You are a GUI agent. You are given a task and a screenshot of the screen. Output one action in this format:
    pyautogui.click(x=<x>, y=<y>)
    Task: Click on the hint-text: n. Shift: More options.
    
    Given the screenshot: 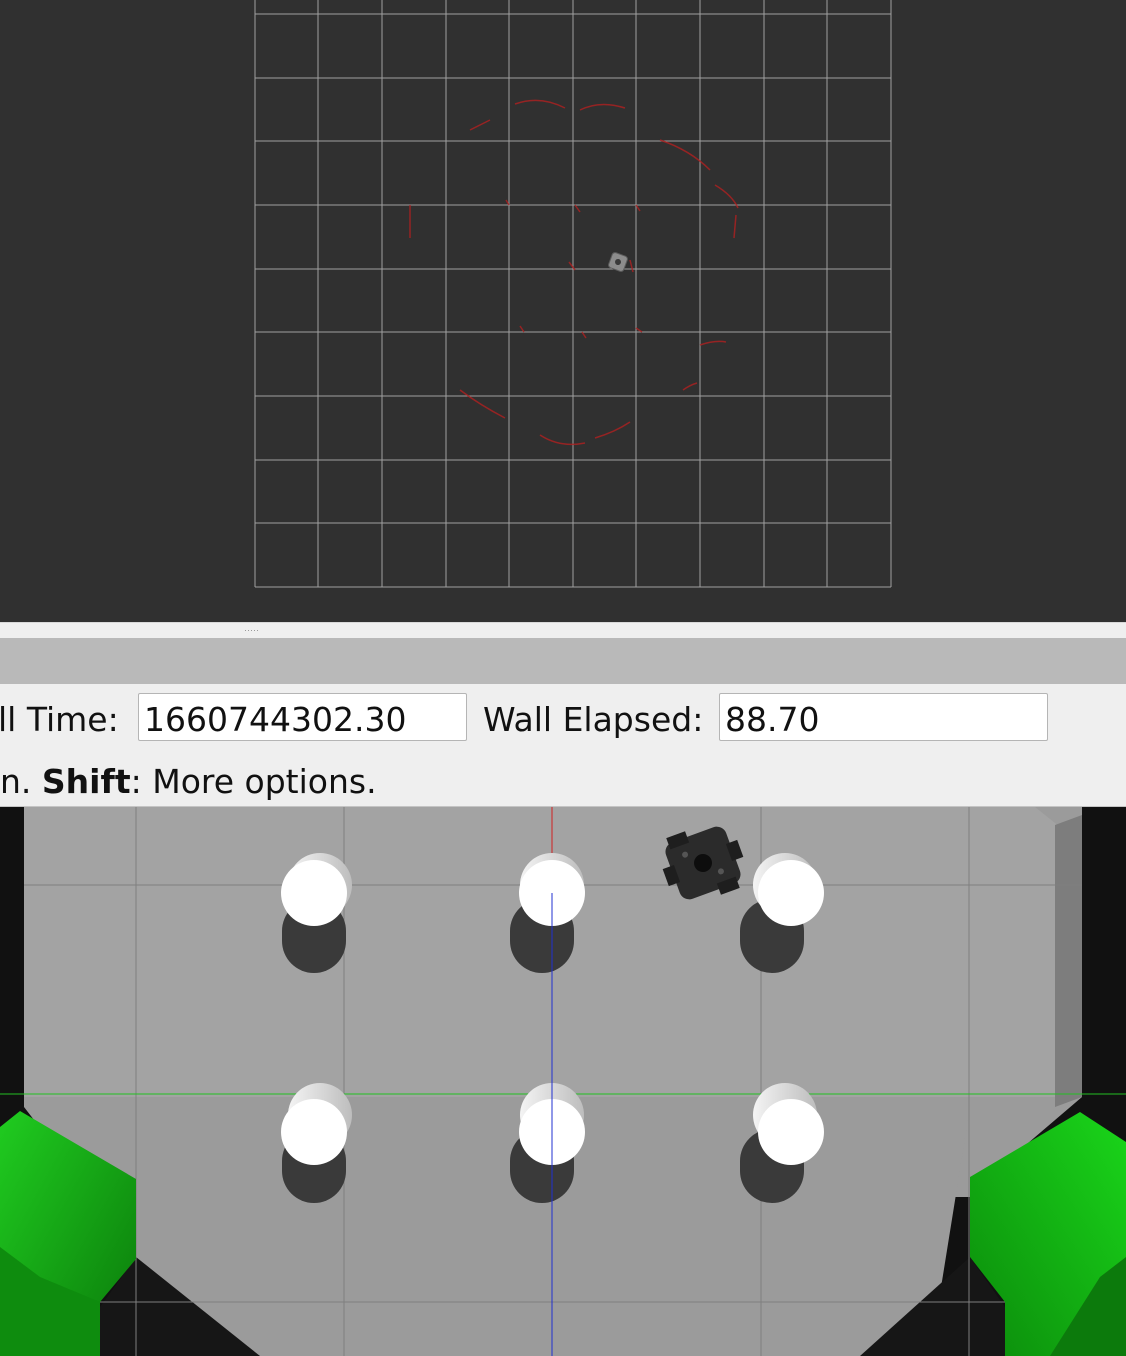 What is the action you would take?
    pyautogui.click(x=188, y=781)
    